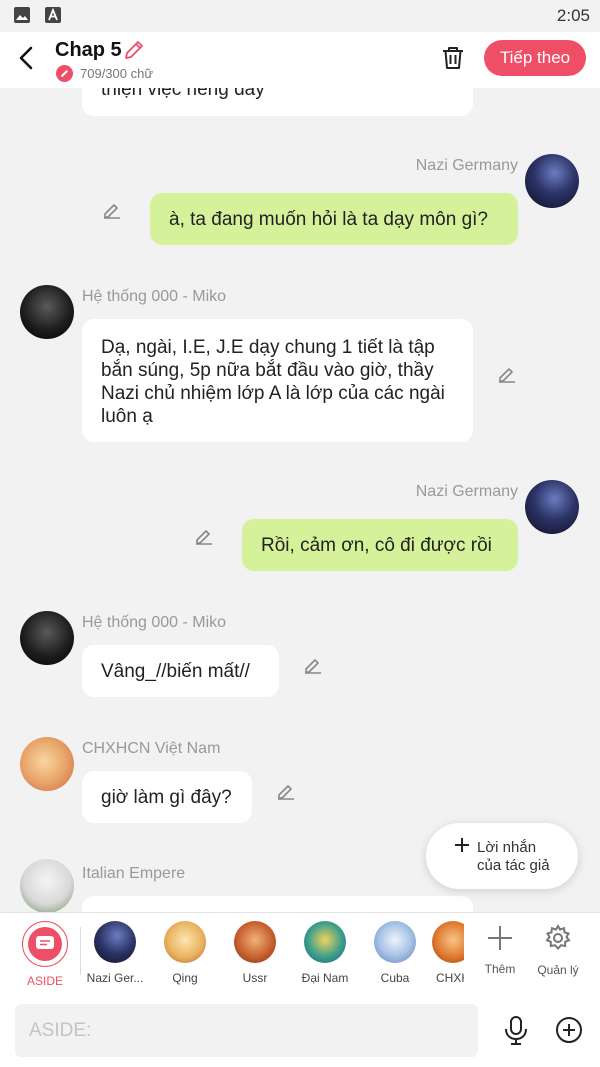 This screenshot has width=600, height=1067. Describe the element at coordinates (28, 58) in the screenshot. I see `back-arrow-icon` at that location.